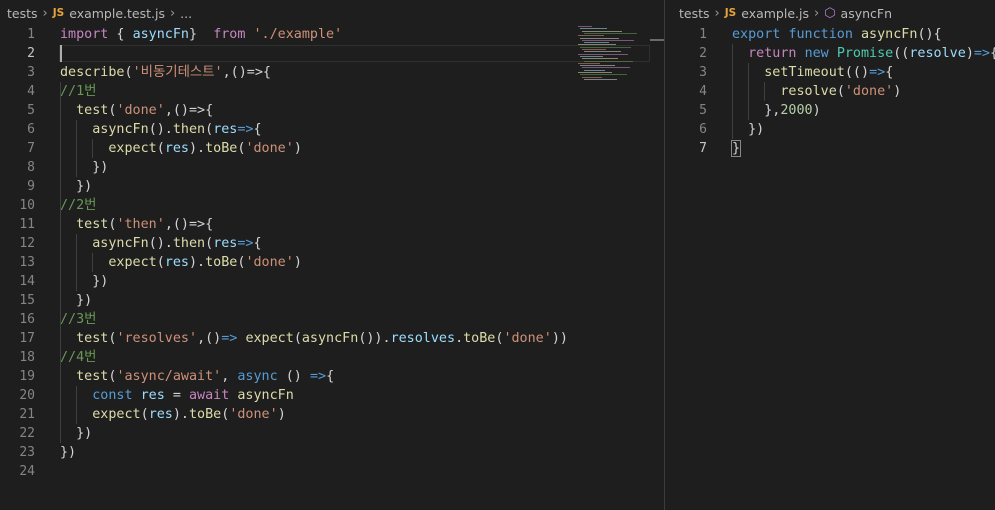 The width and height of the screenshot is (995, 510). Describe the element at coordinates (776, 110) in the screenshot. I see `code-text: },2000)` at that location.